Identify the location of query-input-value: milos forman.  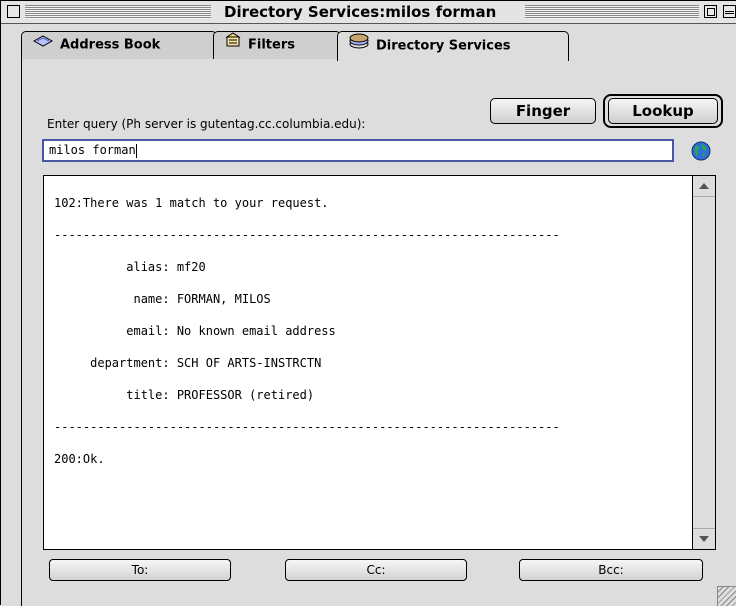
(92, 150).